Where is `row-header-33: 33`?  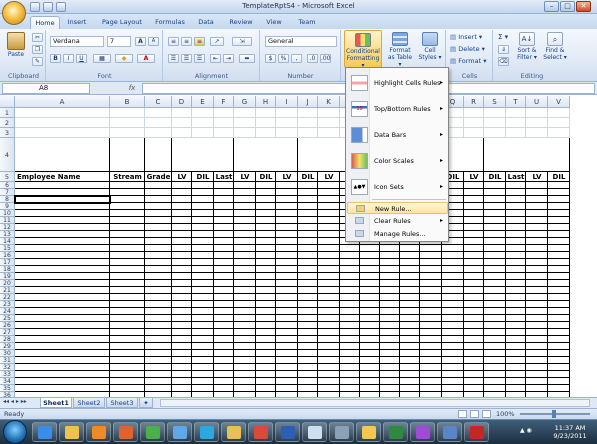 row-header-33: 33 is located at coordinates (7, 374).